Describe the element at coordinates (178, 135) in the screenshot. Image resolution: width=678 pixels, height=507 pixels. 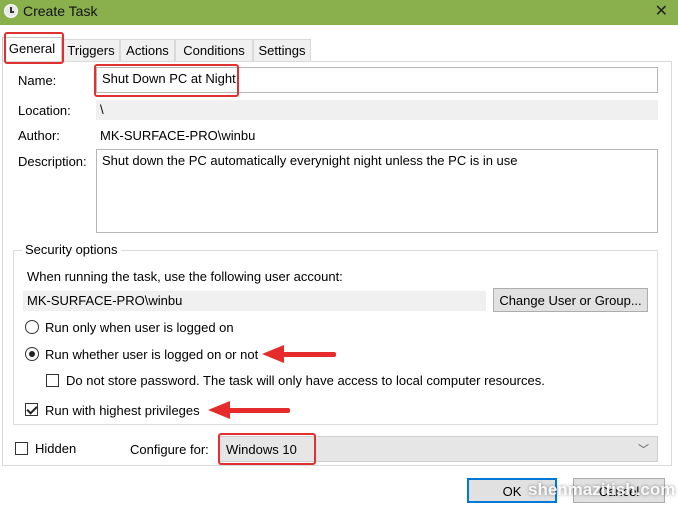
I see `author-value: MK-SURFACE-PRO\winbu` at that location.